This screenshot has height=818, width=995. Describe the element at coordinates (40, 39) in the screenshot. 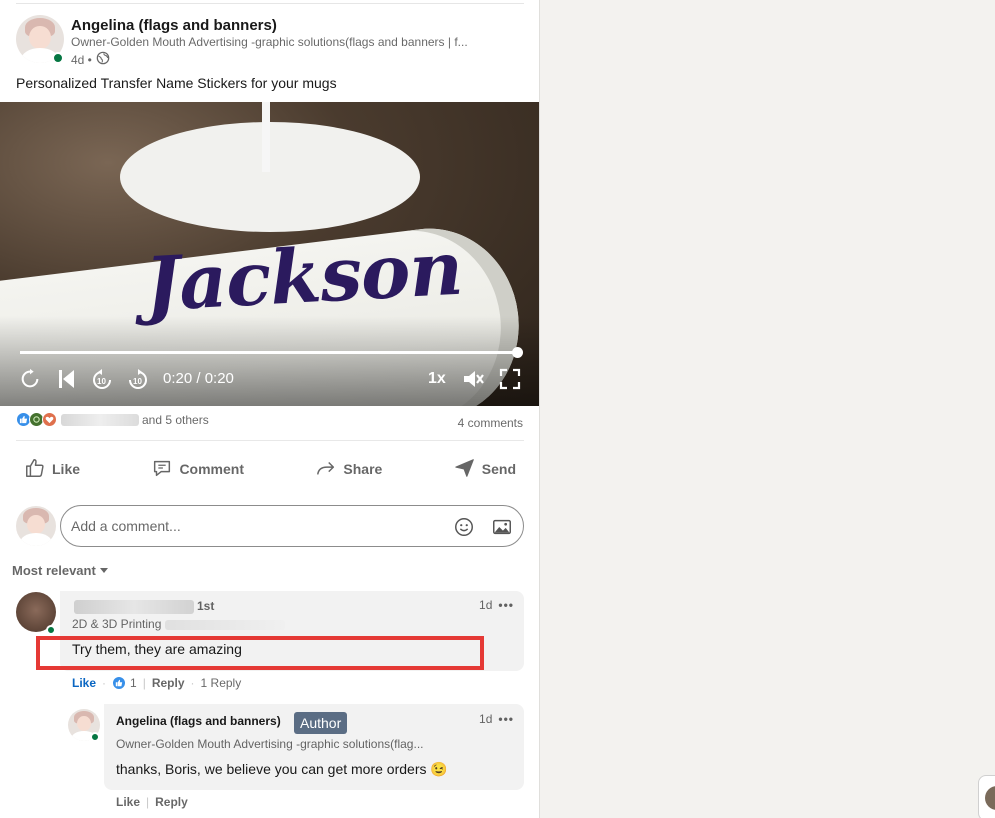

I see `author-avatar-wrap` at that location.